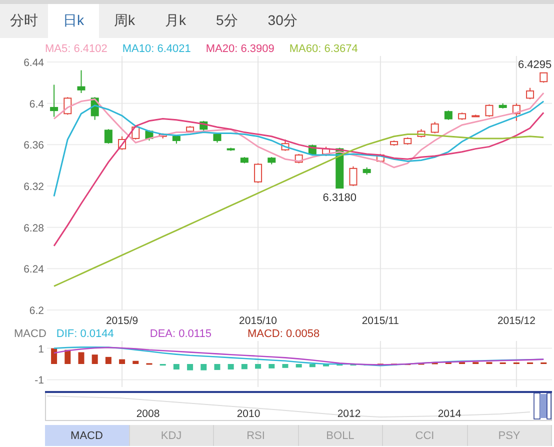  What do you see at coordinates (283, 334) in the screenshot?
I see `macd-legend-label: MACD: 0.0058` at bounding box center [283, 334].